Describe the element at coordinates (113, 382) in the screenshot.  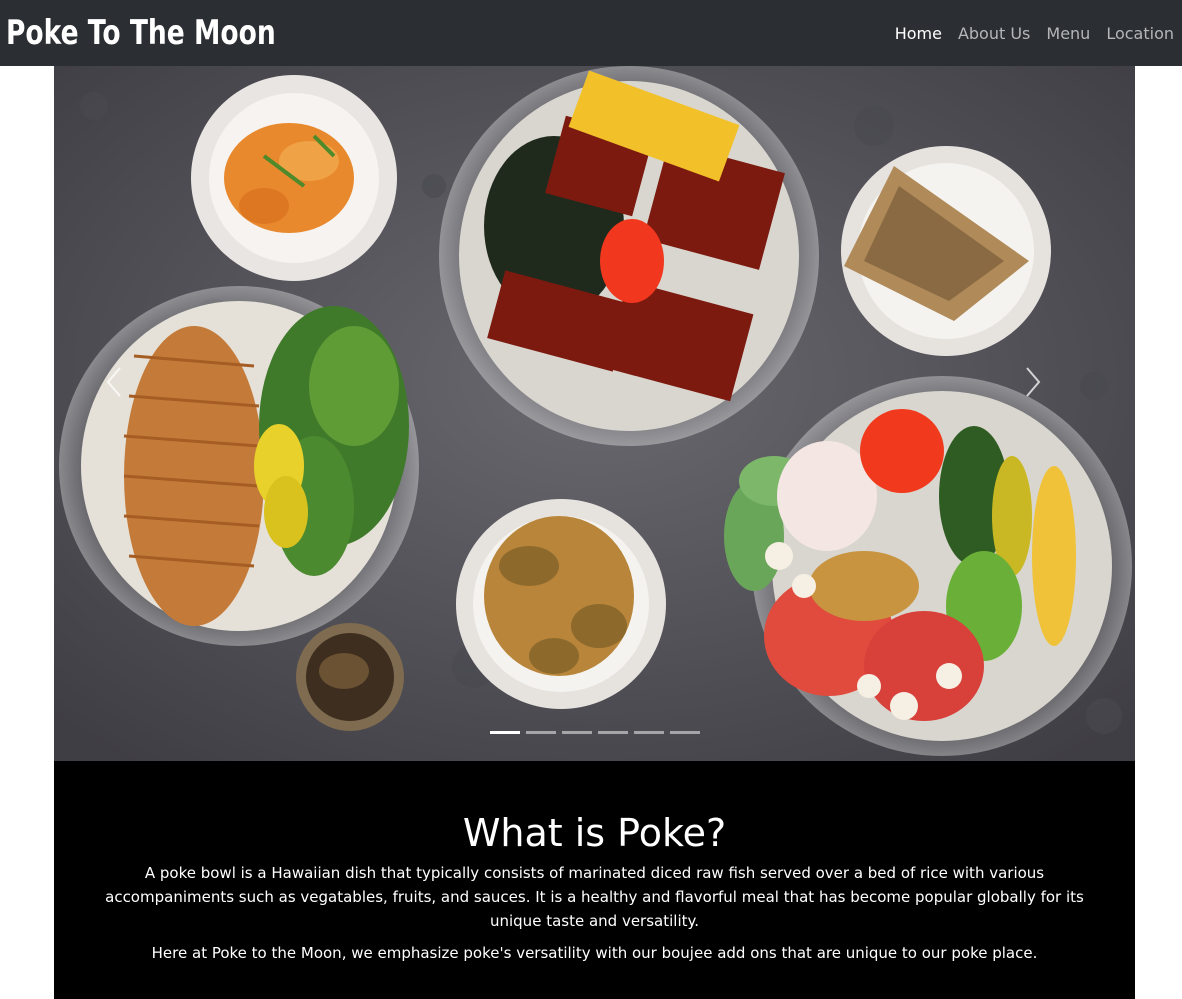
I see `chevron-left-icon` at that location.